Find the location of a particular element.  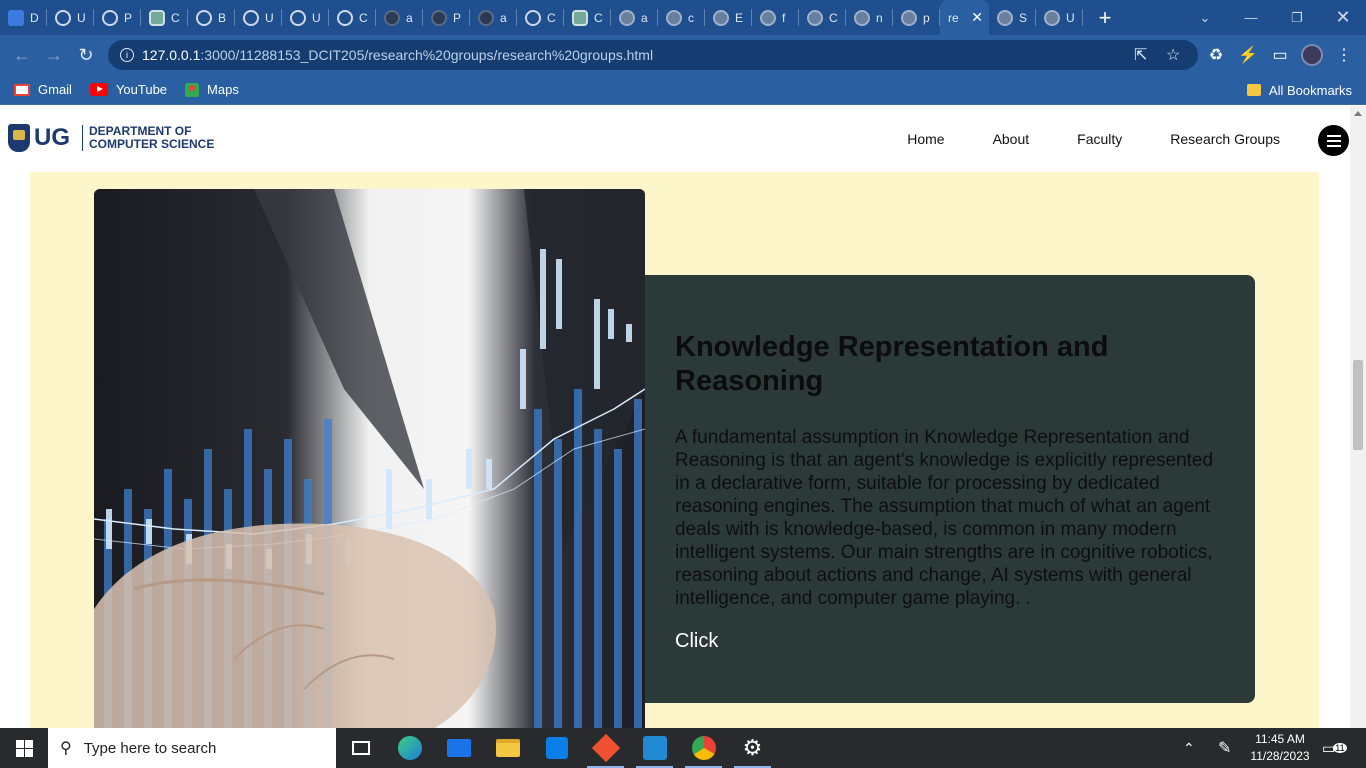

minimize-button: — is located at coordinates (1251, 17).